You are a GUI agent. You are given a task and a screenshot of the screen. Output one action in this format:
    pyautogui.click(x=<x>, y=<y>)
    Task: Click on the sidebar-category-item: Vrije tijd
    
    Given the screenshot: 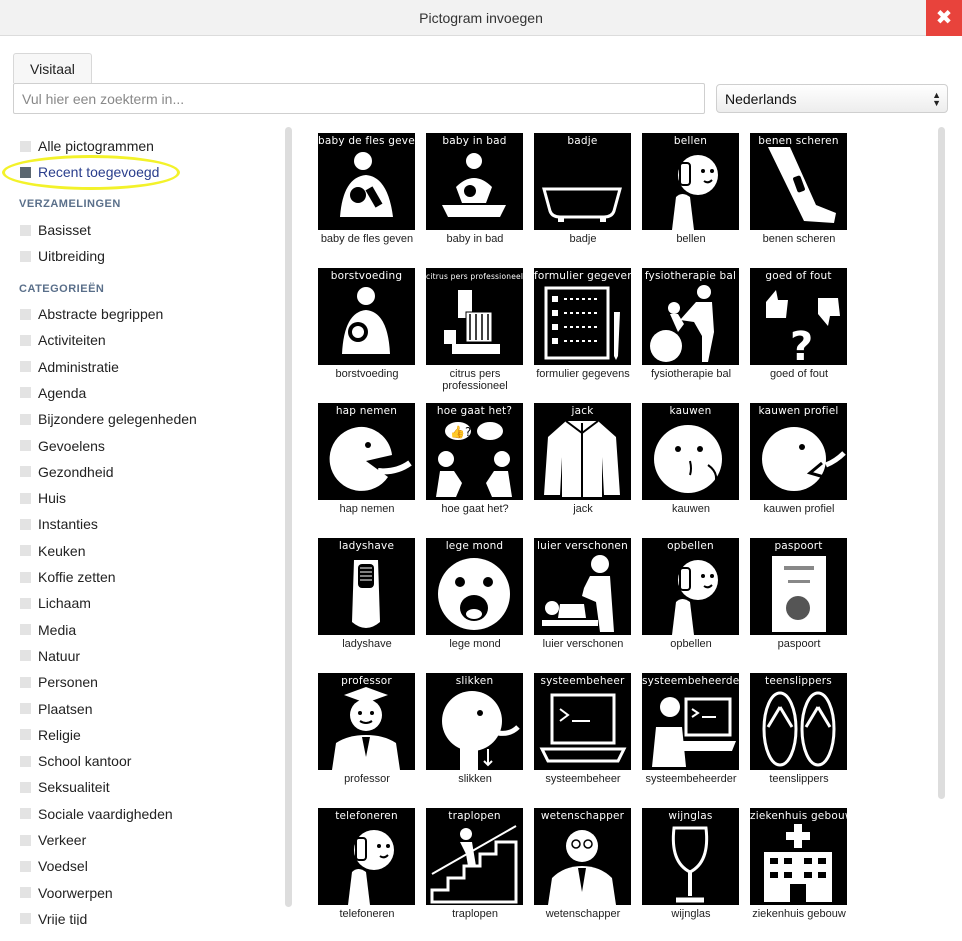 What is the action you would take?
    pyautogui.click(x=53, y=917)
    